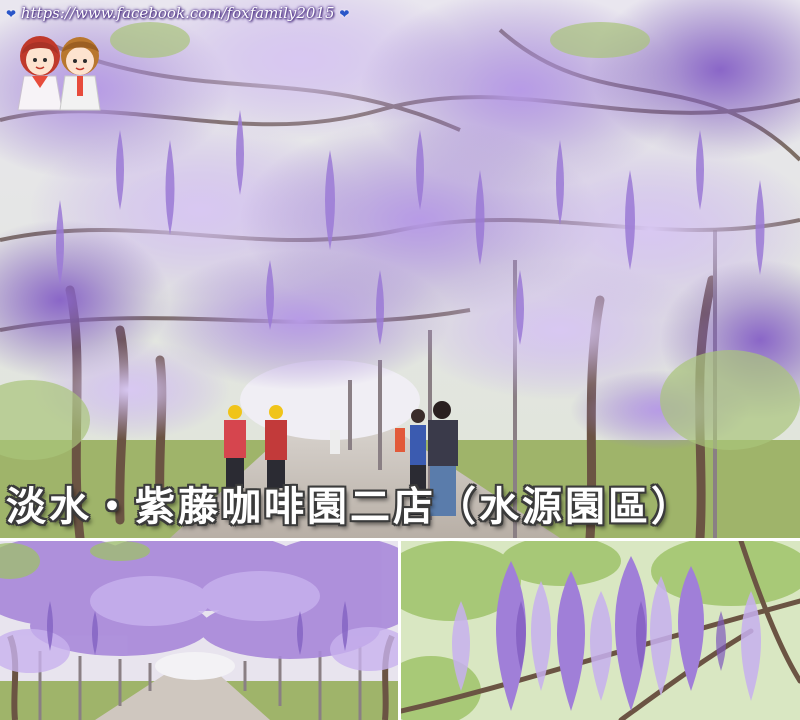  I want to click on bottom-left-photo-tunnel, so click(199, 630).